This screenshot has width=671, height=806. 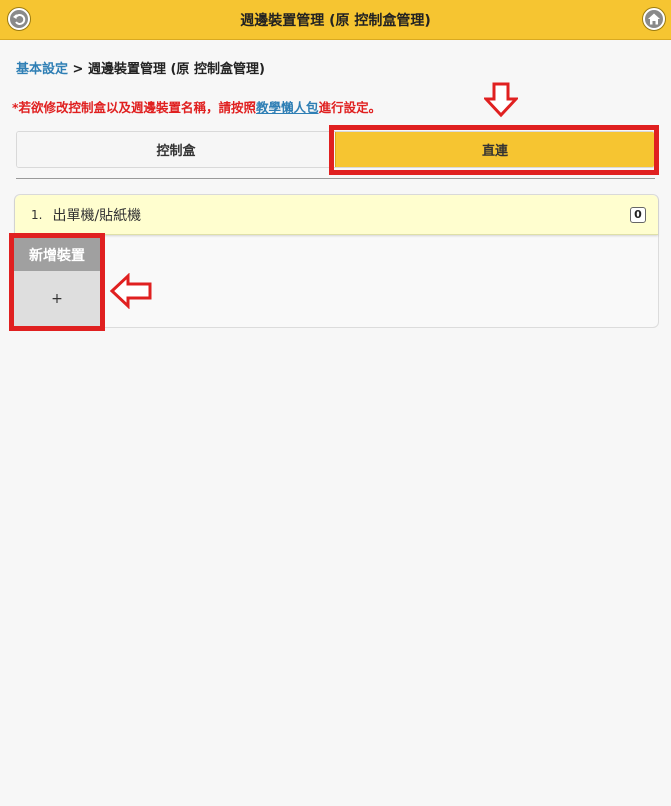 What do you see at coordinates (638, 215) in the screenshot?
I see `device-count-badge: 0` at bounding box center [638, 215].